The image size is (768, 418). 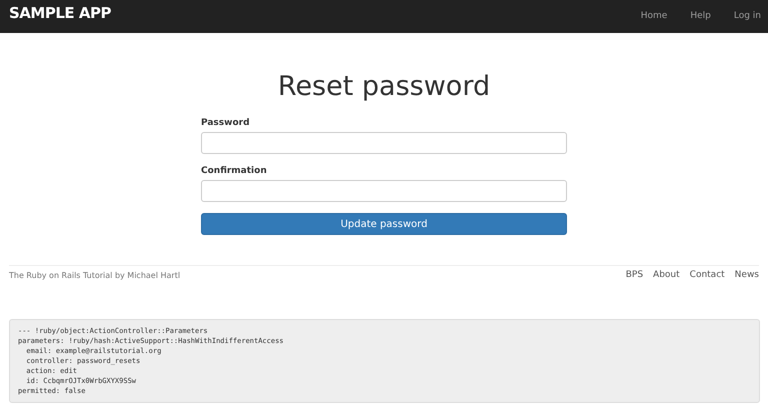 I want to click on nav-link: Help, so click(x=700, y=16).